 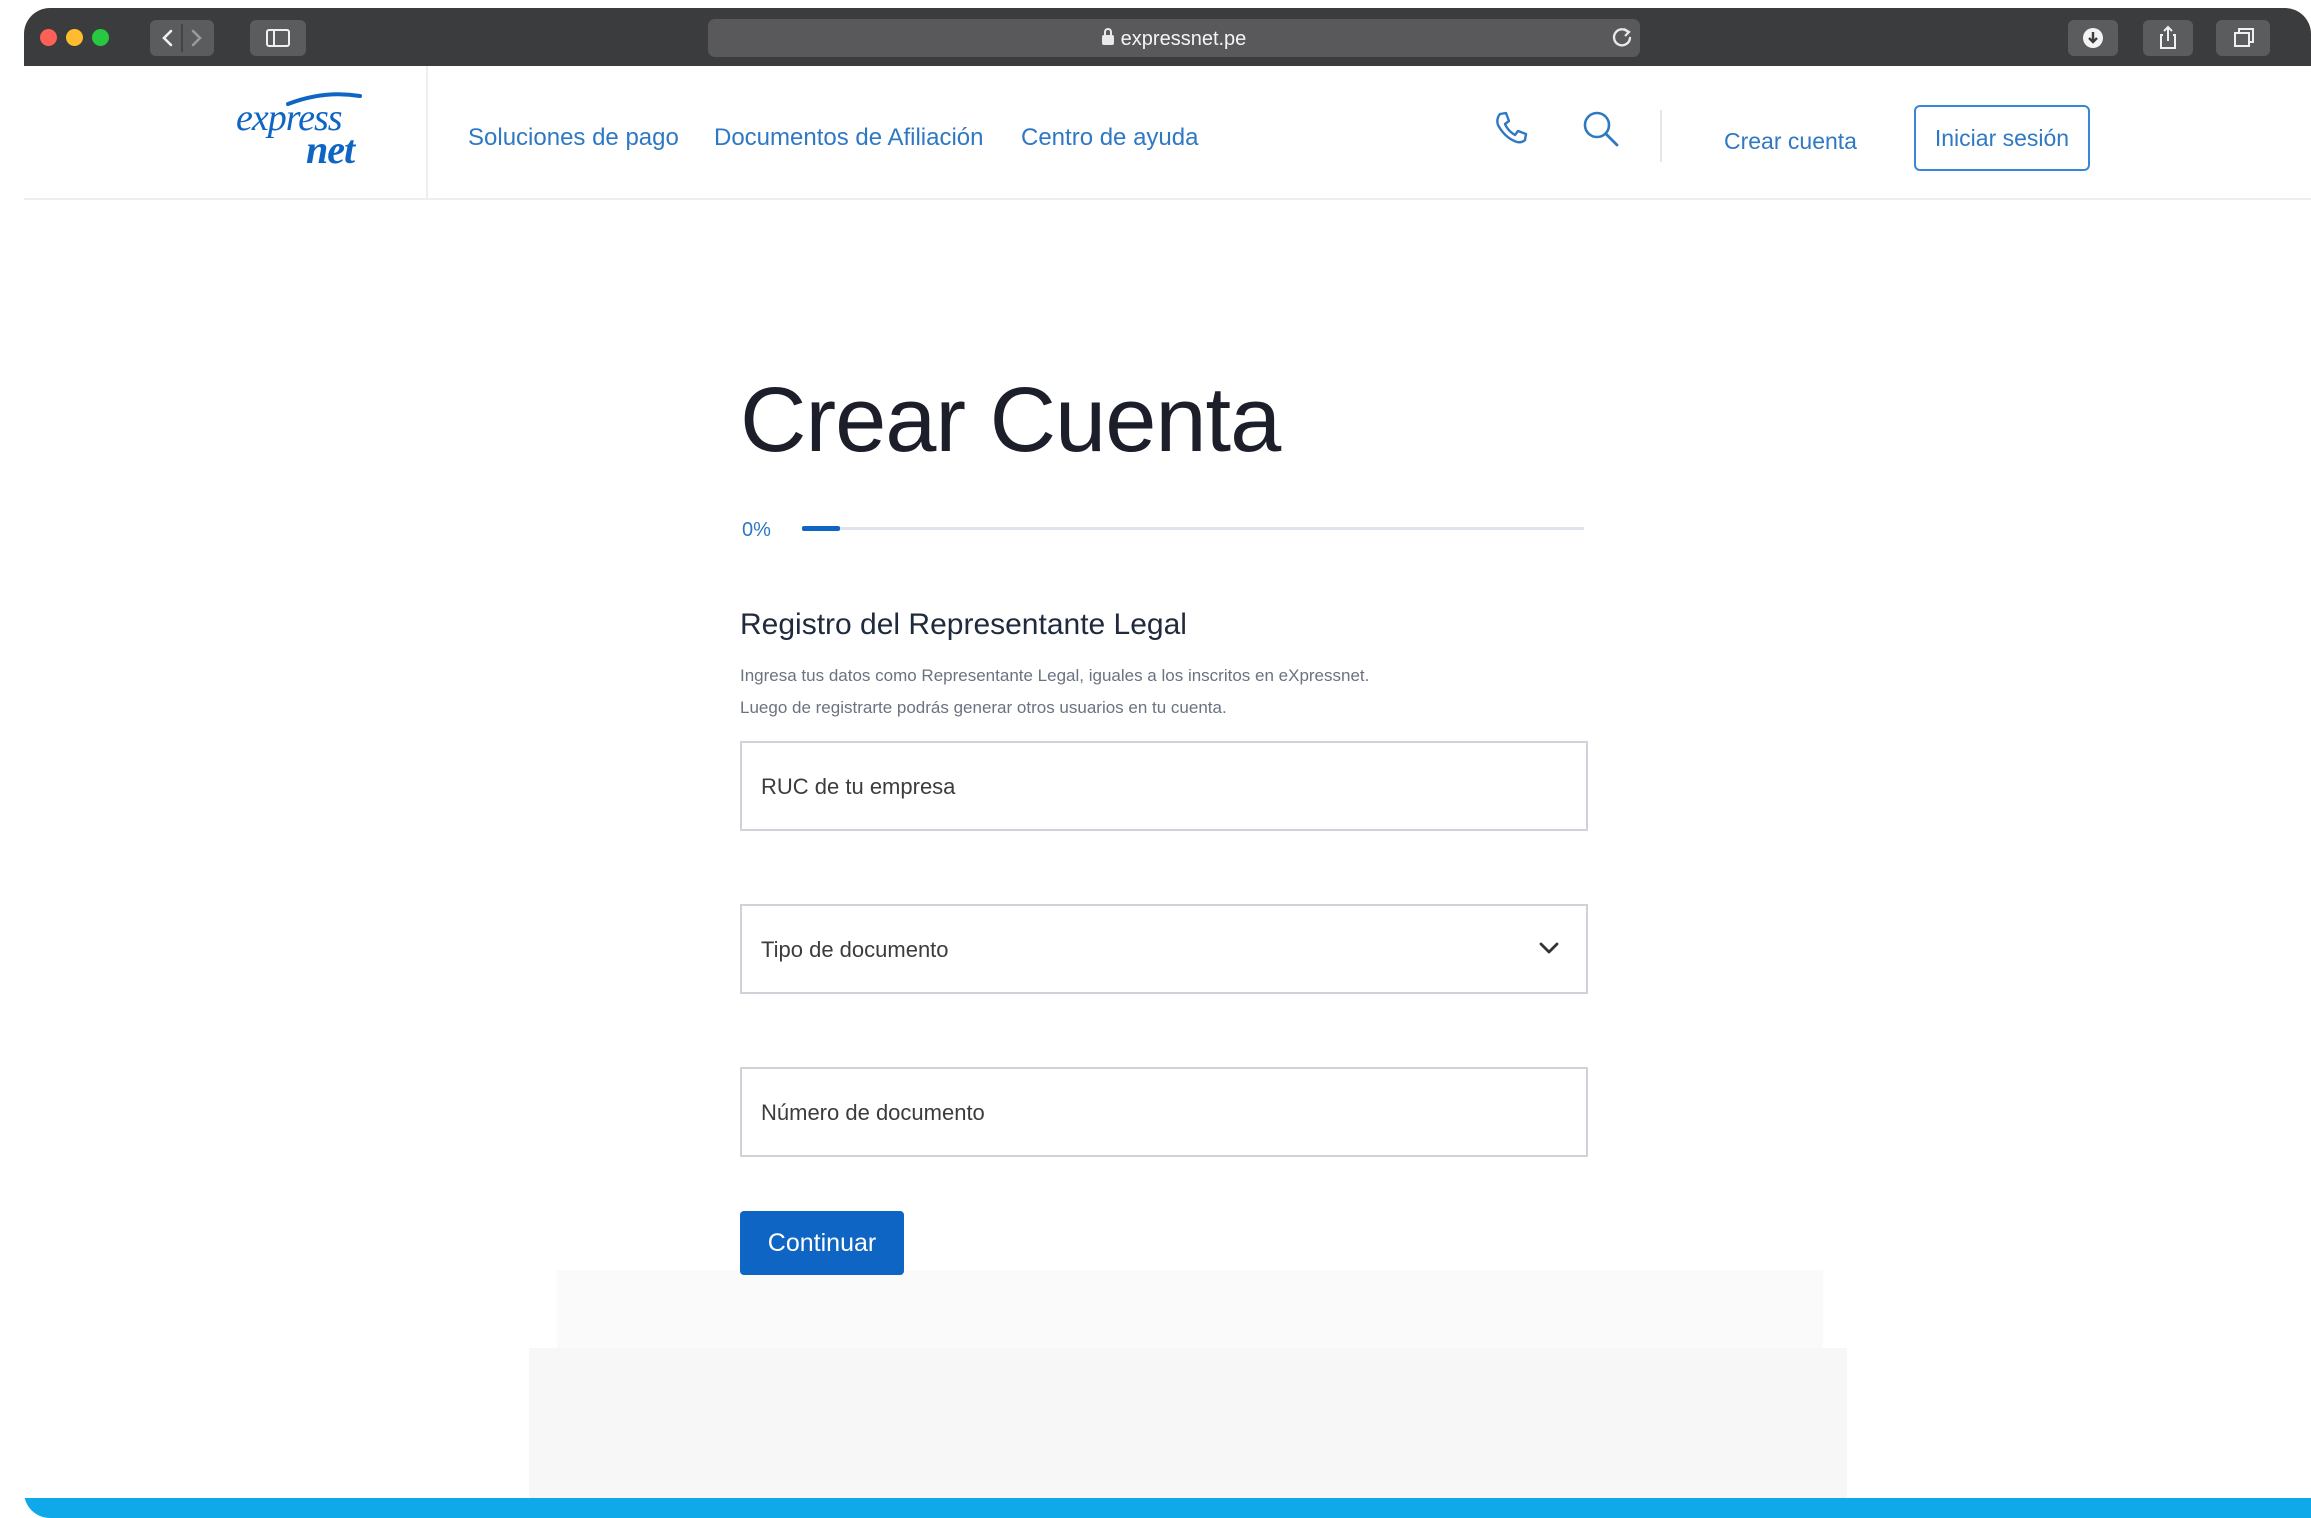 I want to click on minimize-window-button, so click(x=74, y=37).